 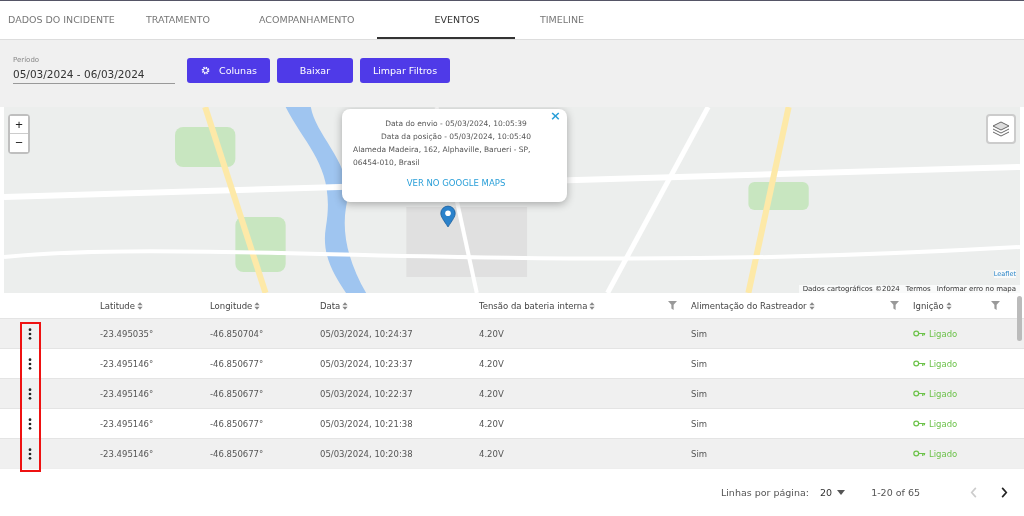 What do you see at coordinates (186, 20) in the screenshot?
I see `tab: TRATAMENTO` at bounding box center [186, 20].